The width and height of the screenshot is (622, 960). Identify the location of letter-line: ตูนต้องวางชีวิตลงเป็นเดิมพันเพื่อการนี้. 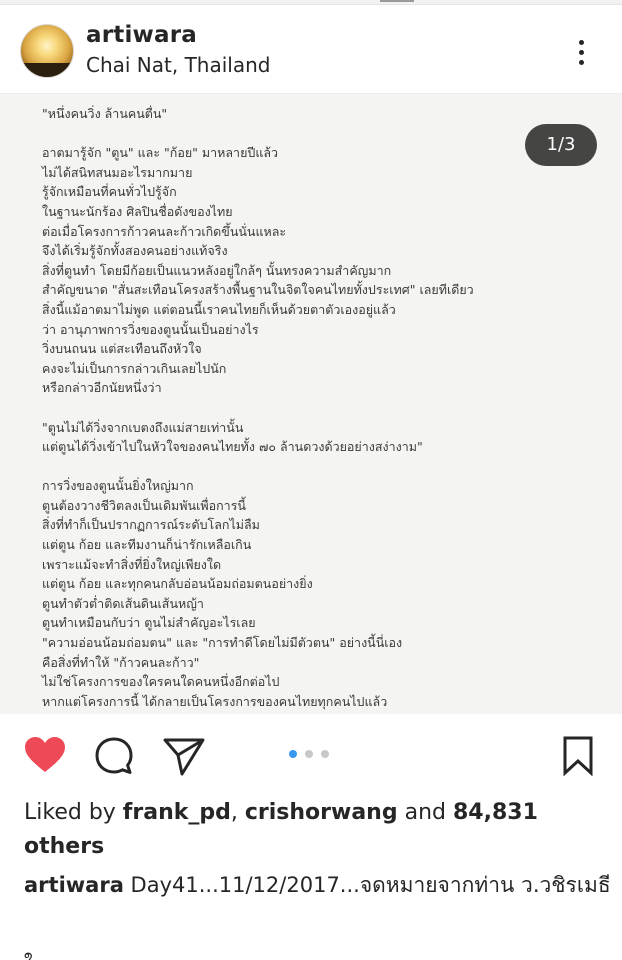
(144, 505).